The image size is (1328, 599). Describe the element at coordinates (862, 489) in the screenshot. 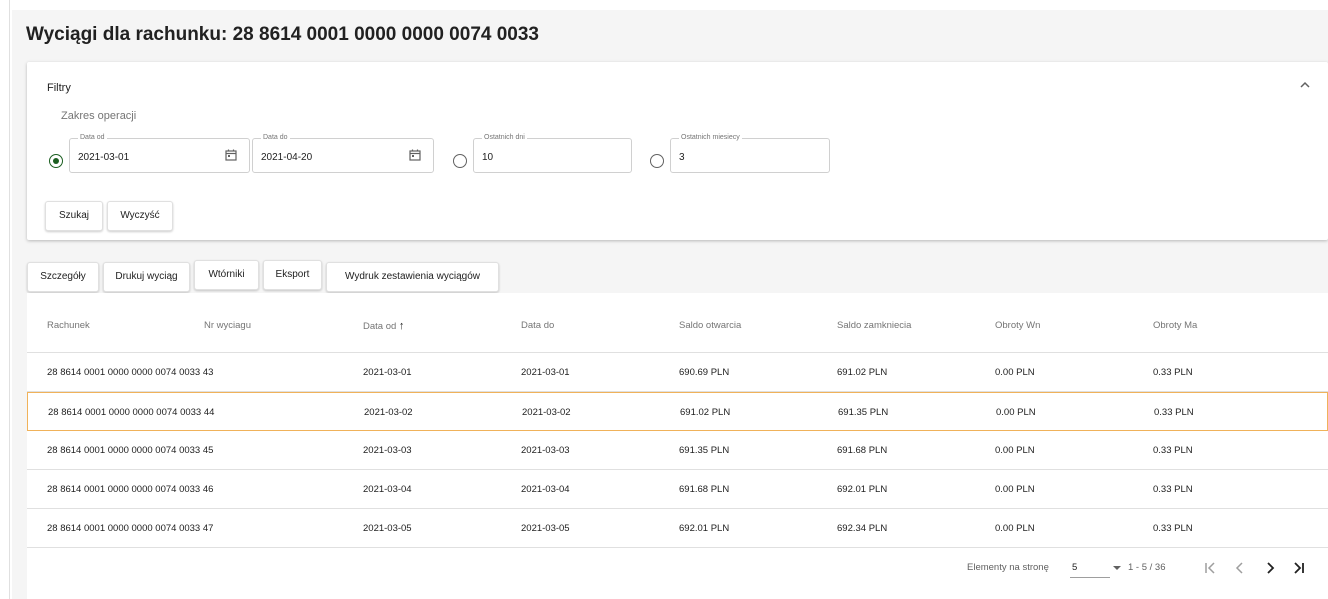

I see `cell-closing-balance: 692.01 PLN` at that location.